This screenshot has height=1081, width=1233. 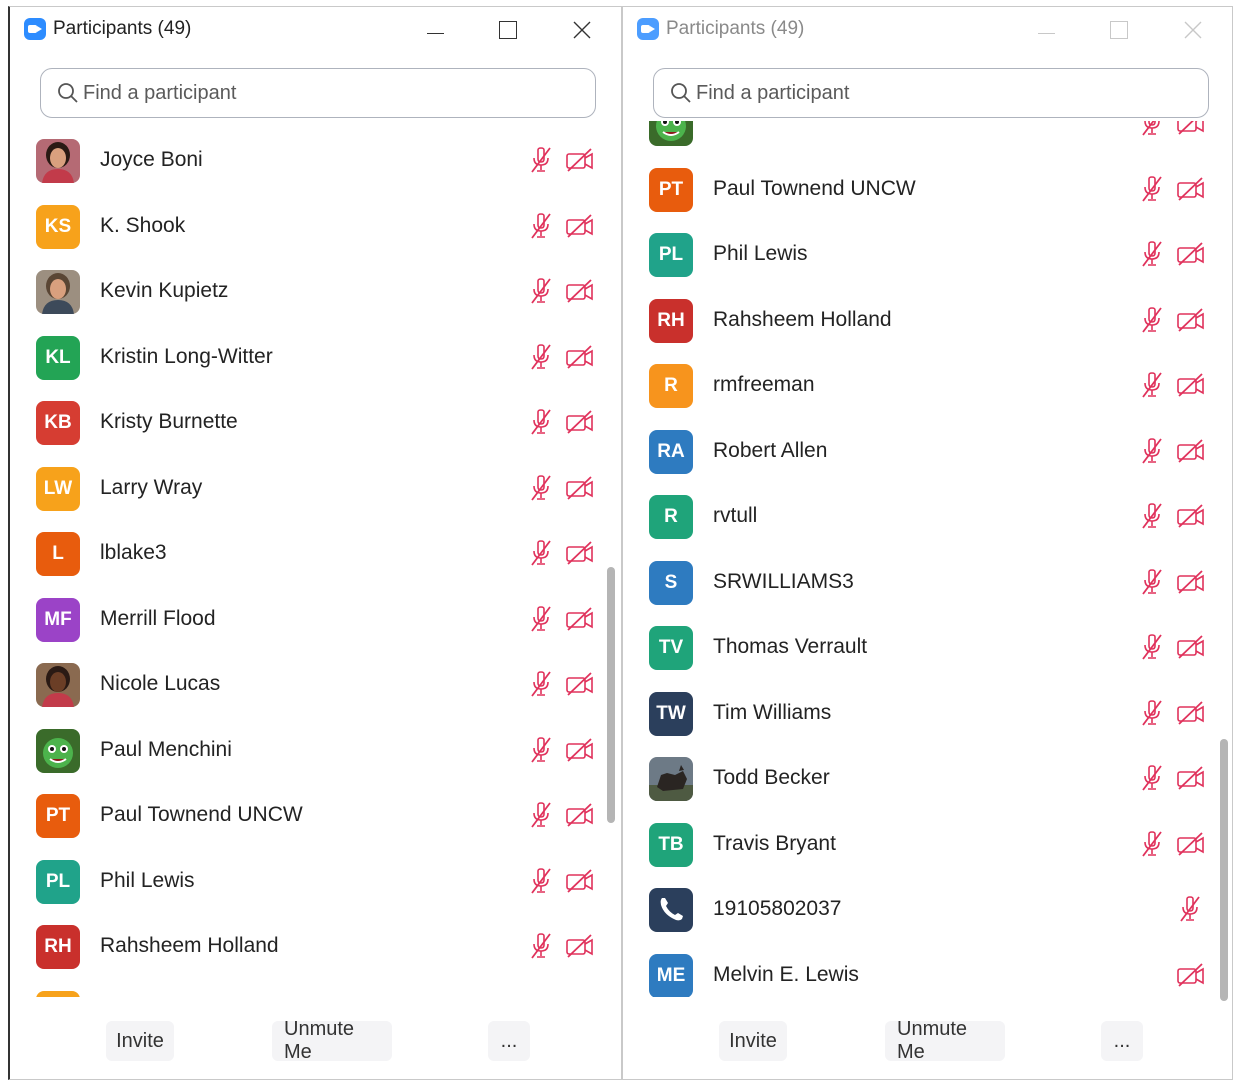 I want to click on participant-row: Todd Becker, so click(x=917, y=779).